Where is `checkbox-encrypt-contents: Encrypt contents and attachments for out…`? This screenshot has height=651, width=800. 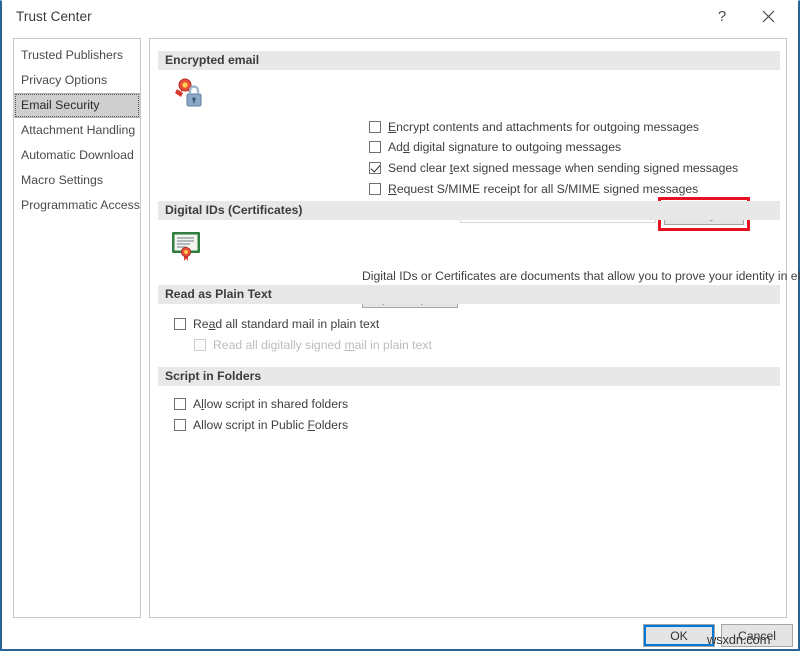
checkbox-encrypt-contents: Encrypt contents and attachments for out… is located at coordinates (534, 127).